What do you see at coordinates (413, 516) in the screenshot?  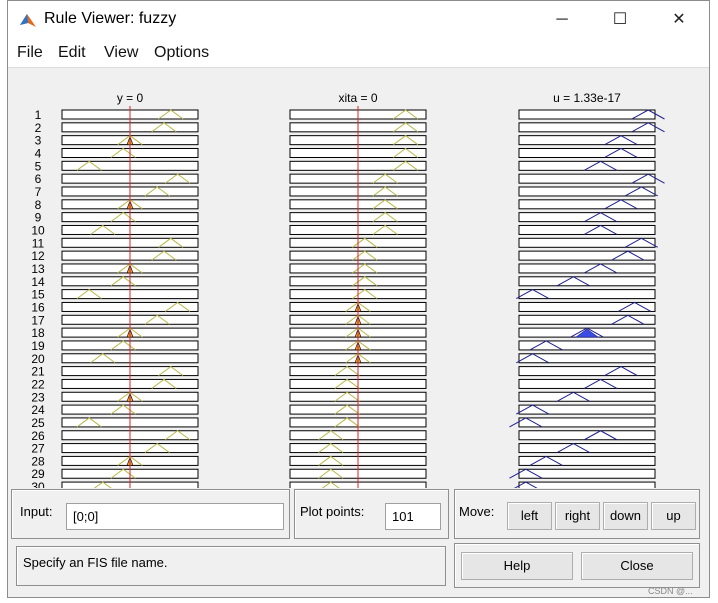 I see `plot-points-field: 101` at bounding box center [413, 516].